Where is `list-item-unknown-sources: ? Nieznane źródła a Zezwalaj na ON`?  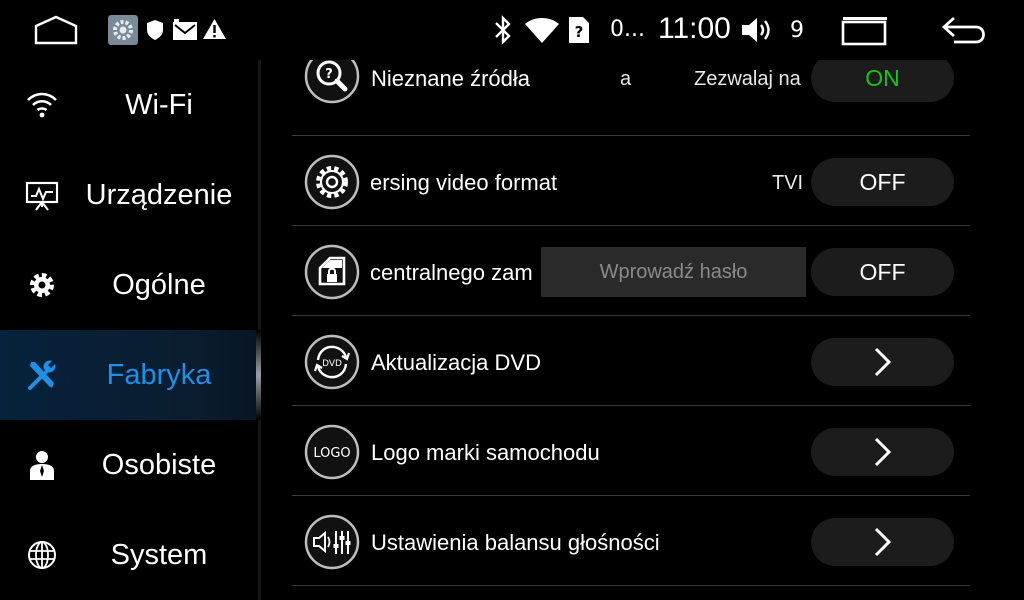
list-item-unknown-sources: ? Nieznane źródła a Zezwalaj na ON is located at coordinates (631, 98).